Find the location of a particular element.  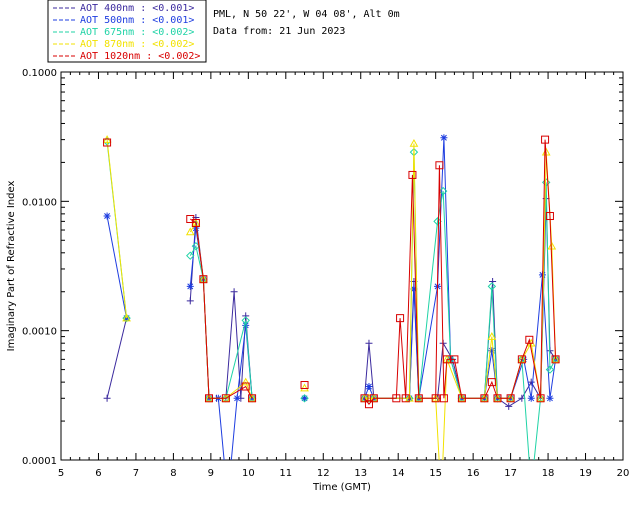

legend-entry: AOT 1020nm : <0.002> is located at coordinates (140, 56).